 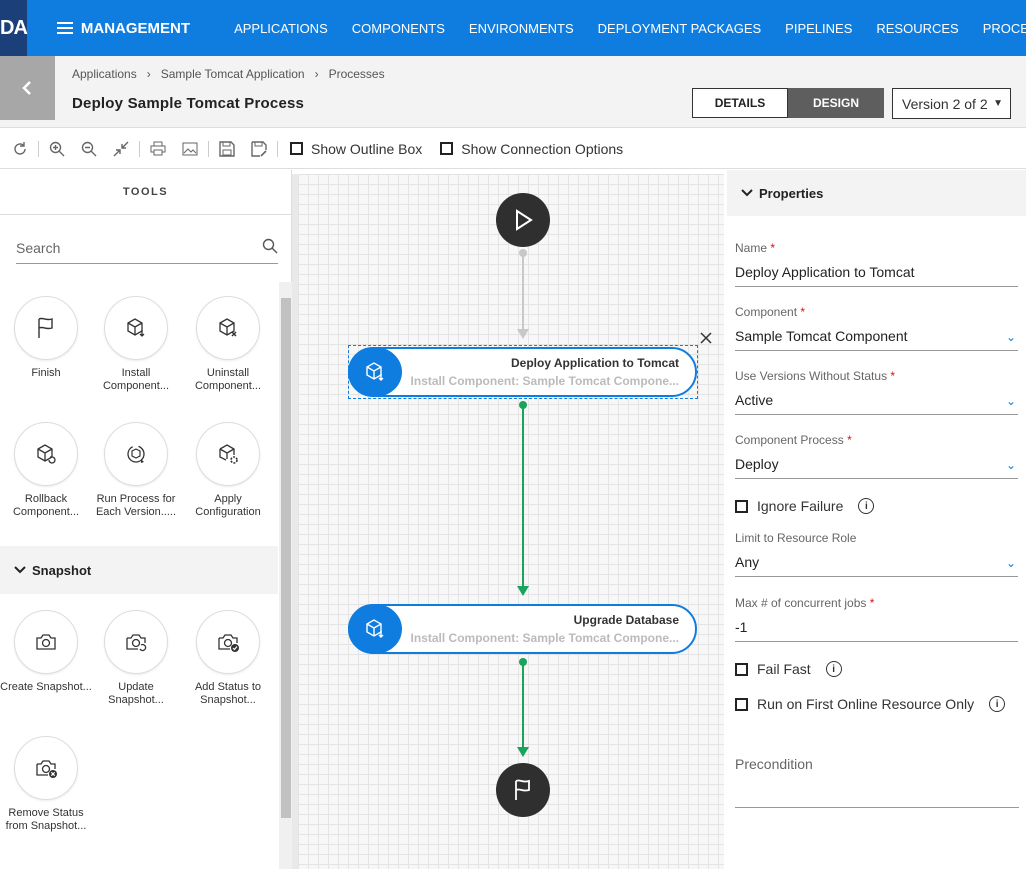 I want to click on save-as-icon, so click(x=259, y=149).